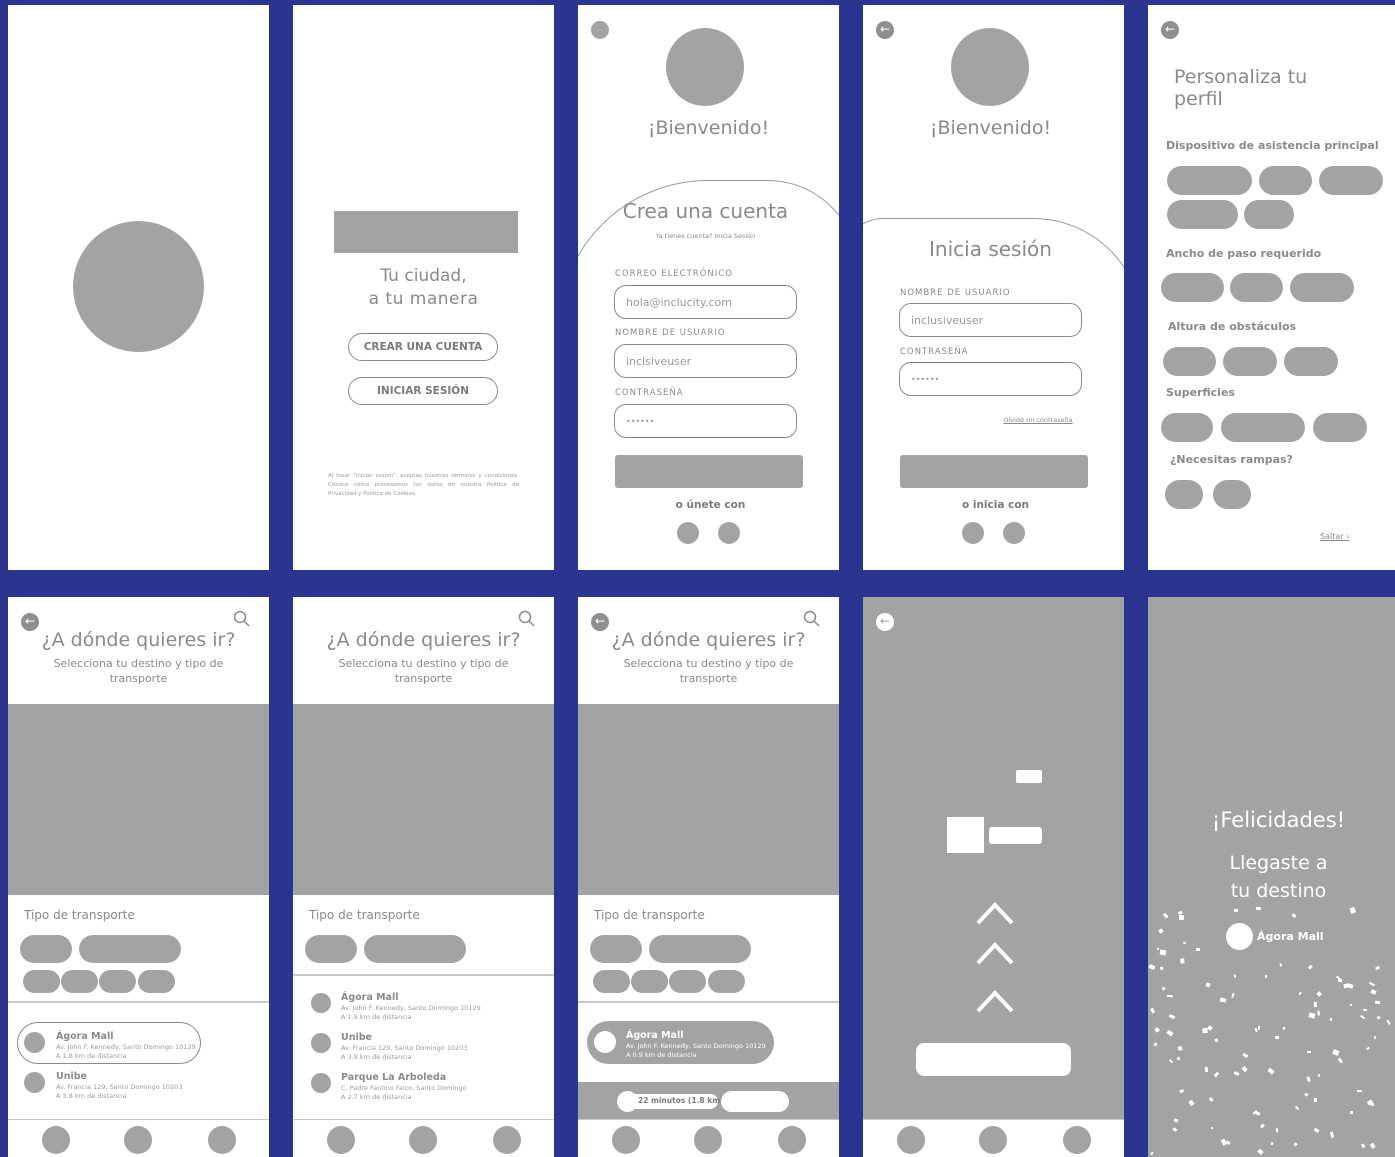 Image resolution: width=1395 pixels, height=1157 pixels. Describe the element at coordinates (393, 1077) in the screenshot. I see `destination-name: Parque La Arboleda` at that location.